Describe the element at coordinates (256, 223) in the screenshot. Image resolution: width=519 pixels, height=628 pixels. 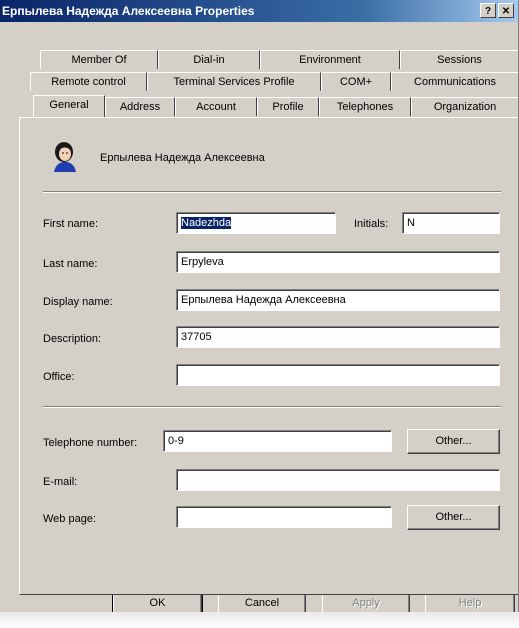
I see `first-name-field: Nadezhda` at that location.